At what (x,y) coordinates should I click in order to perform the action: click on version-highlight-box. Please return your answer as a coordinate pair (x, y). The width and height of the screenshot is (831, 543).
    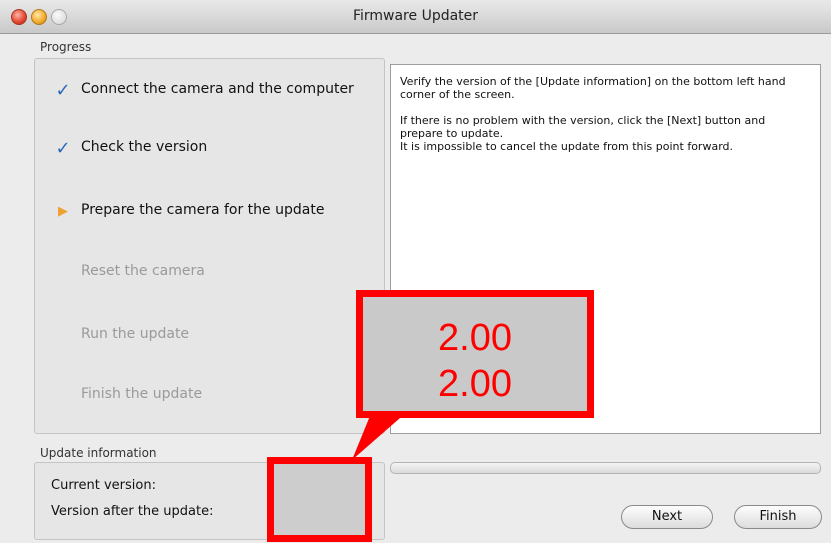
    Looking at the image, I should click on (319, 499).